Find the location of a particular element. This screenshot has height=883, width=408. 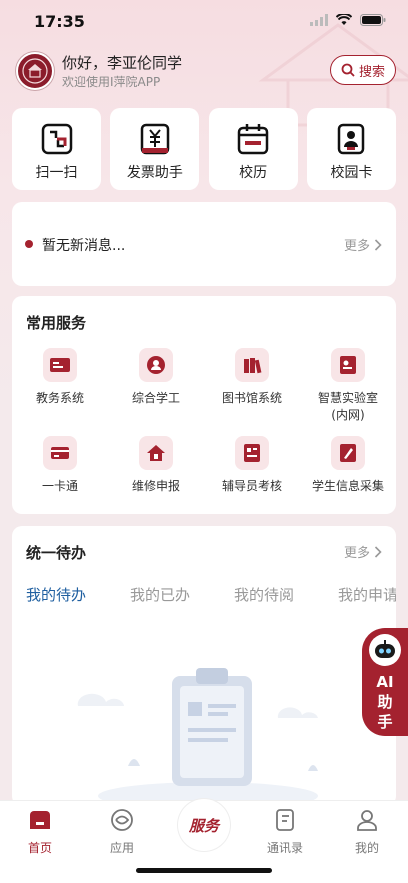

home-indicator is located at coordinates (204, 870).